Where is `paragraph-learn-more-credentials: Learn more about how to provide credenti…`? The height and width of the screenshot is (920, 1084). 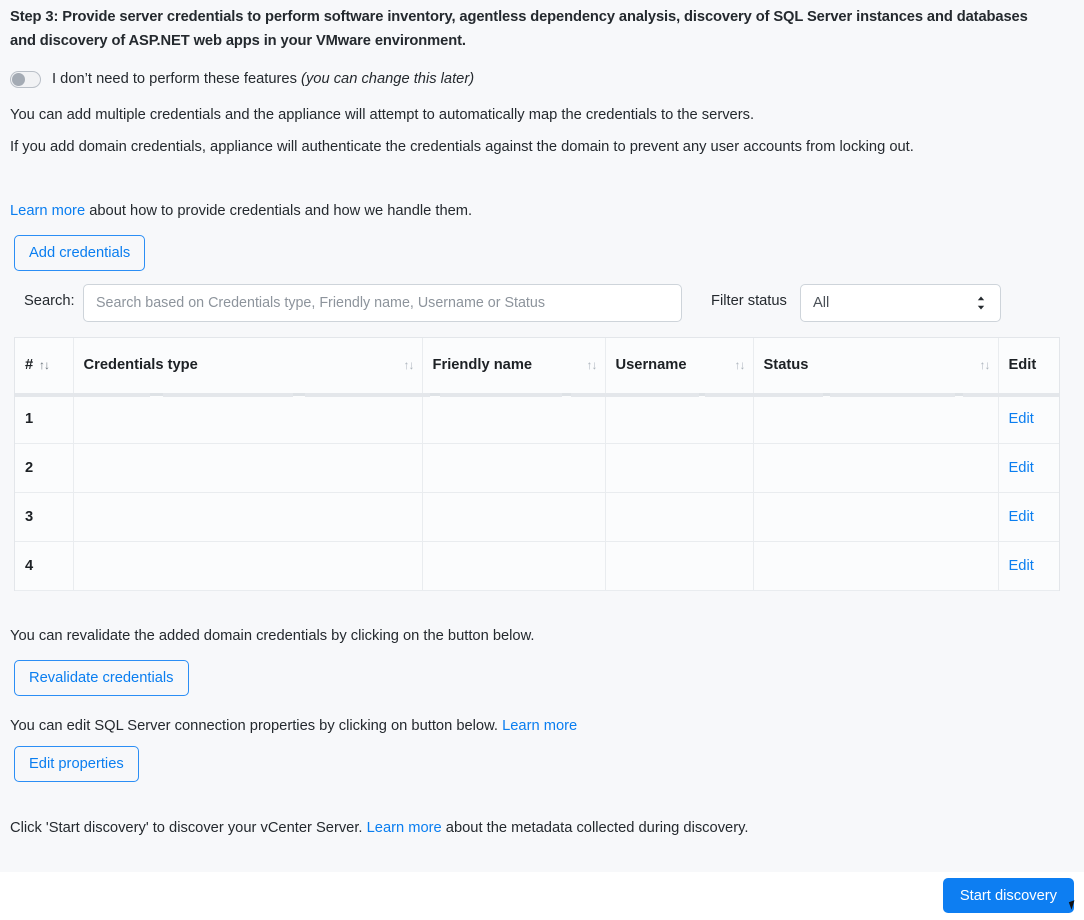 paragraph-learn-more-credentials: Learn more about how to provide credenti… is located at coordinates (530, 211).